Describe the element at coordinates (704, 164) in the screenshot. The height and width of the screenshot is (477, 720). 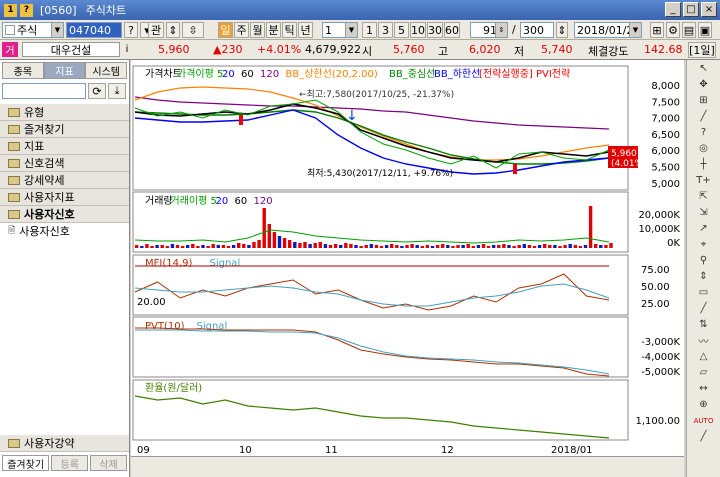
I see `draw-tool-6-icon: ┼` at that location.